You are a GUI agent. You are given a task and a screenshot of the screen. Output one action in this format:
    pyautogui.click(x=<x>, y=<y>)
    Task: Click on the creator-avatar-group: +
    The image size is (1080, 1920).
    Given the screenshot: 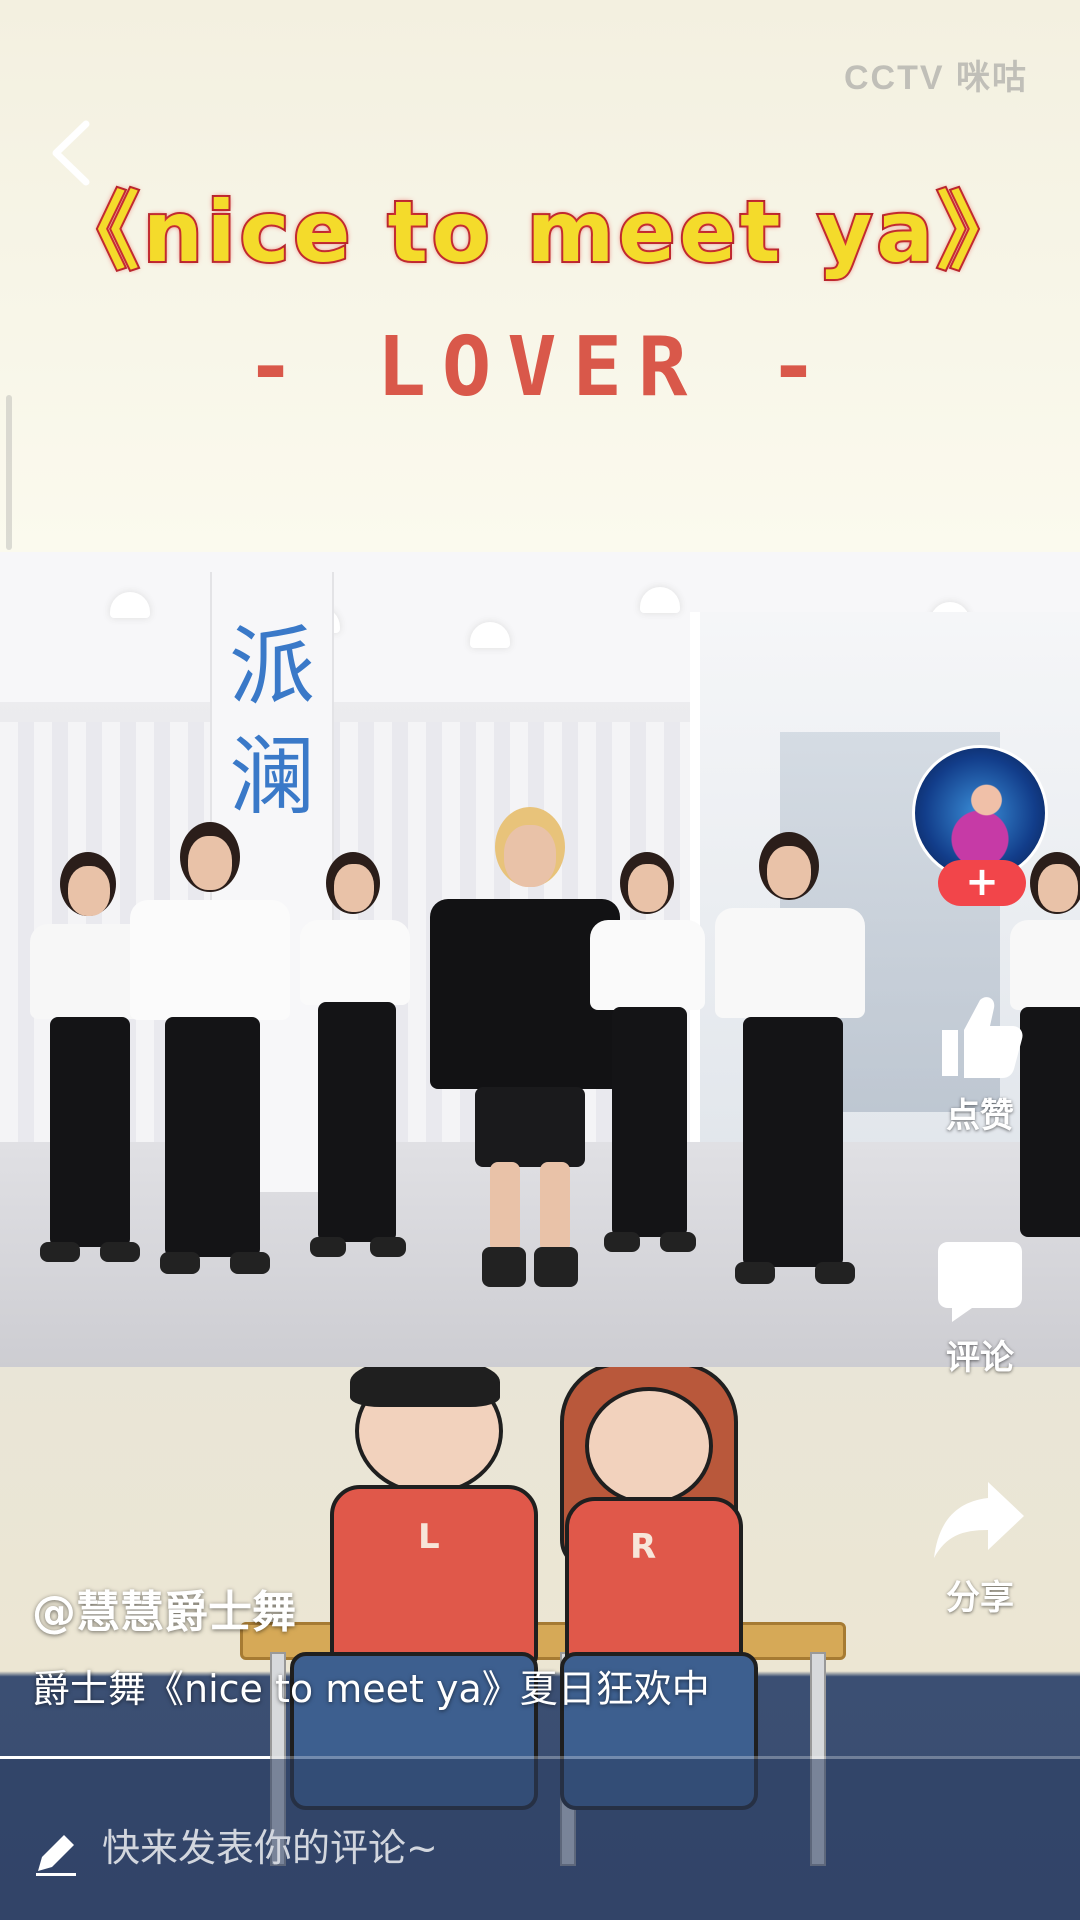 What is the action you would take?
    pyautogui.click(x=980, y=825)
    